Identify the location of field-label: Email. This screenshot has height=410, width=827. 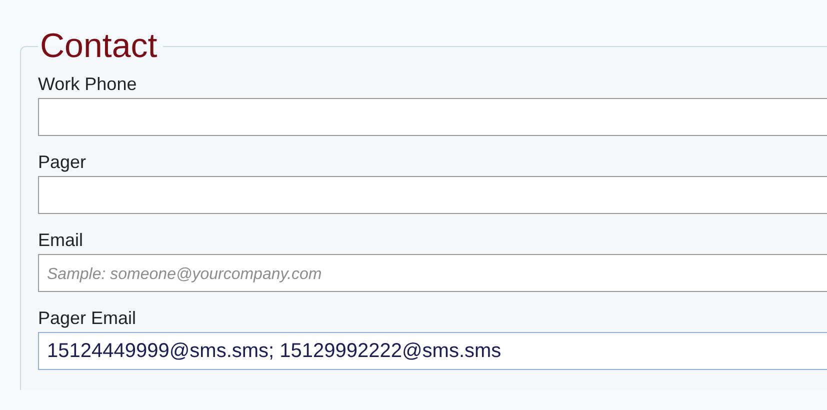
(61, 240).